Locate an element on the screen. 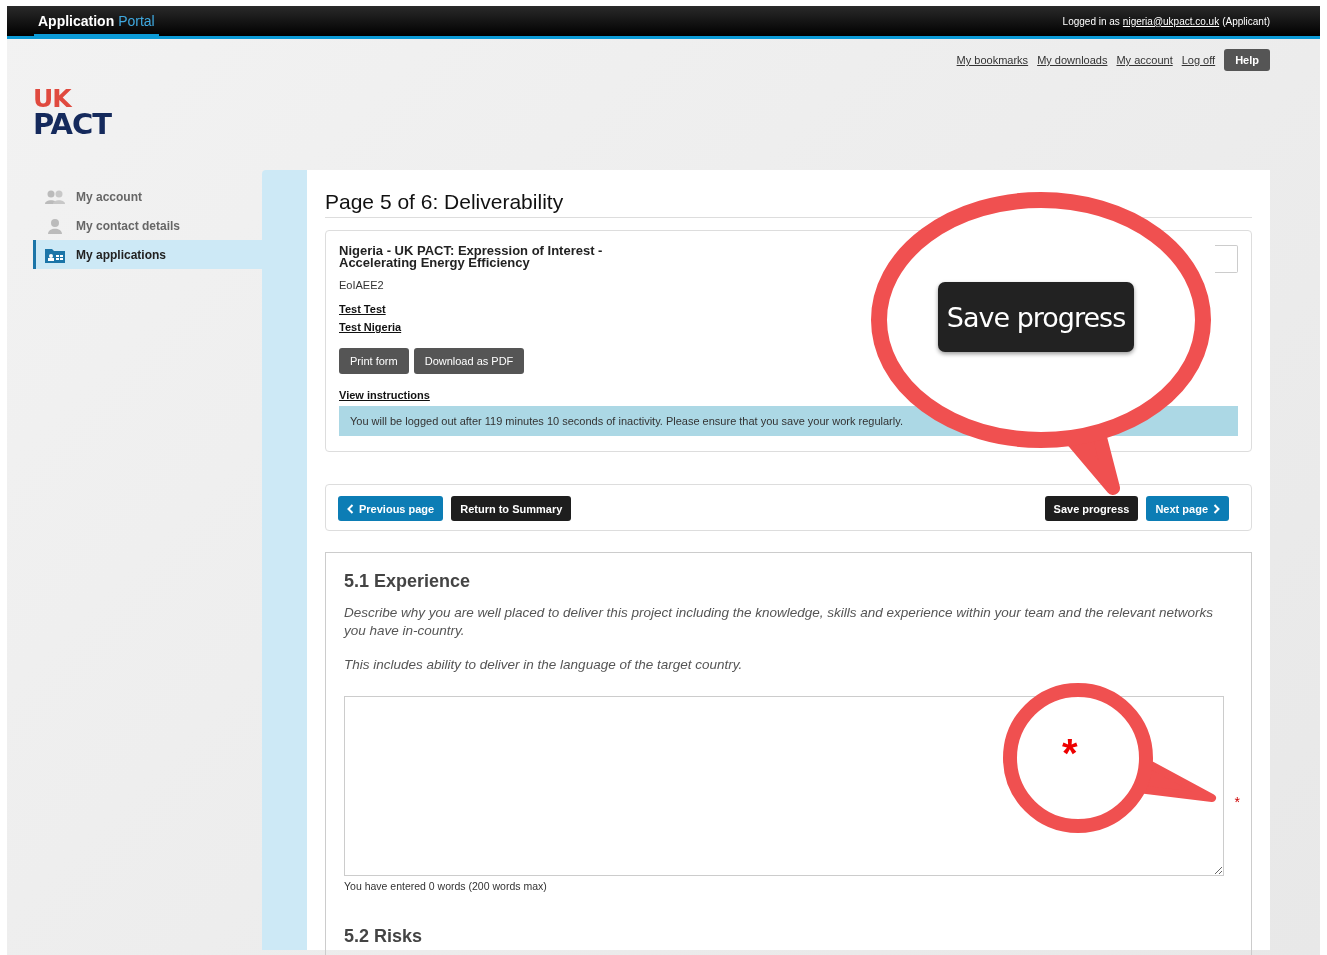 The image size is (1327, 955). header-link: My account is located at coordinates (1144, 60).